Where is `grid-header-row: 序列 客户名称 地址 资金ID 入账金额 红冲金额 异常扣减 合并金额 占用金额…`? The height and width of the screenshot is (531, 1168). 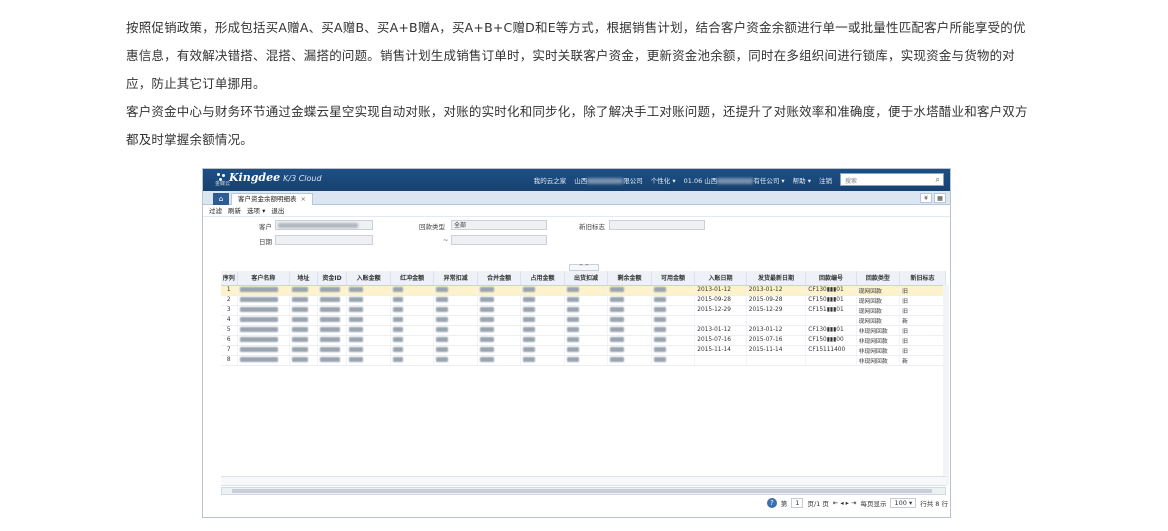 grid-header-row: 序列 客户名称 地址 资金ID 入账金额 红冲金额 异常扣减 合并金额 占用金额… is located at coordinates (583, 278).